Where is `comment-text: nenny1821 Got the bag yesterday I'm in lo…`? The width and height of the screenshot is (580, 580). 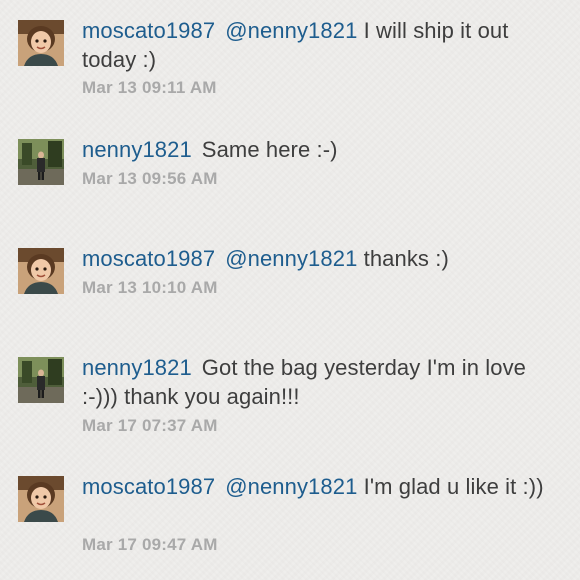 comment-text: nenny1821 Got the bag yesterday I'm in lo… is located at coordinates (317, 382).